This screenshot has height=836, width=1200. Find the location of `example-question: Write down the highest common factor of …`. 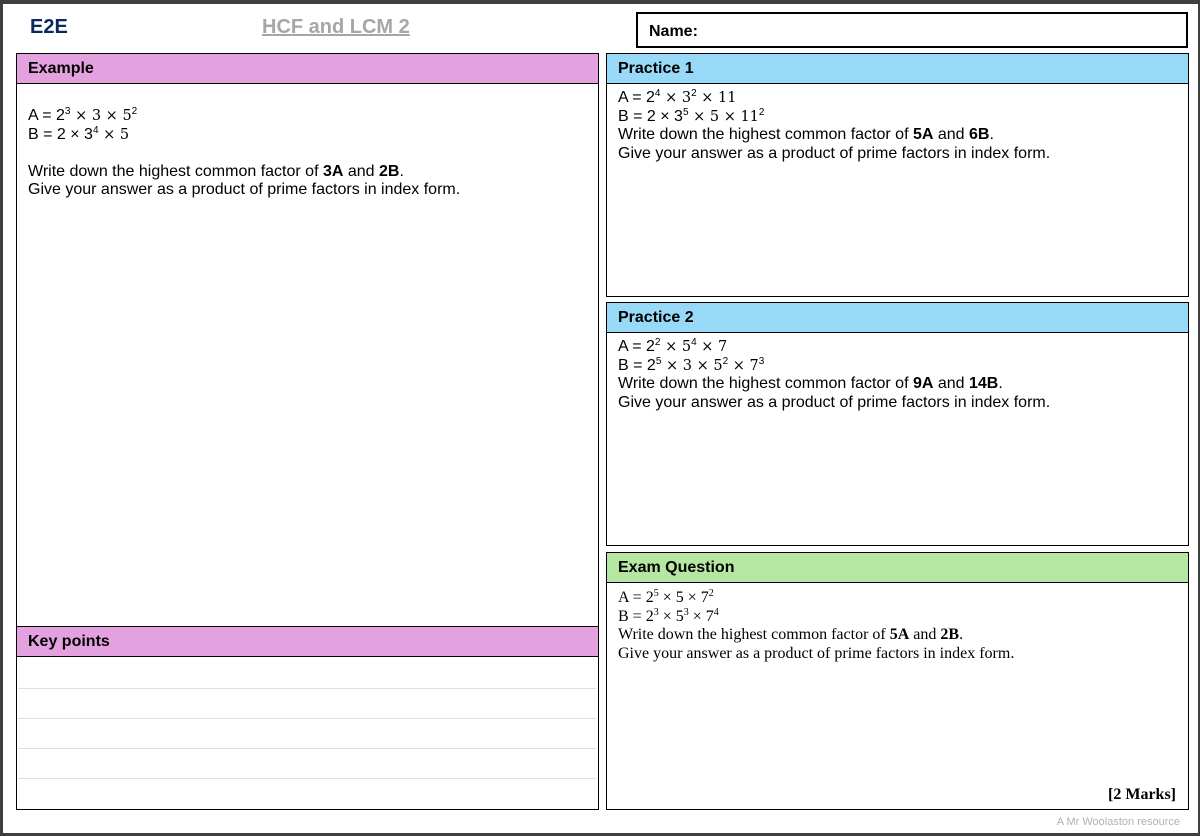

example-question: Write down the highest common factor of … is located at coordinates (216, 171).